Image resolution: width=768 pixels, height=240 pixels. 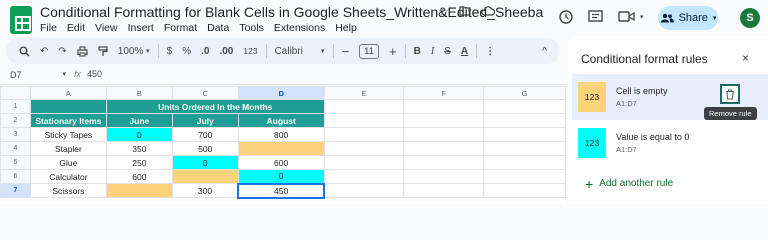 I want to click on more-formats-button: 123, so click(x=250, y=51).